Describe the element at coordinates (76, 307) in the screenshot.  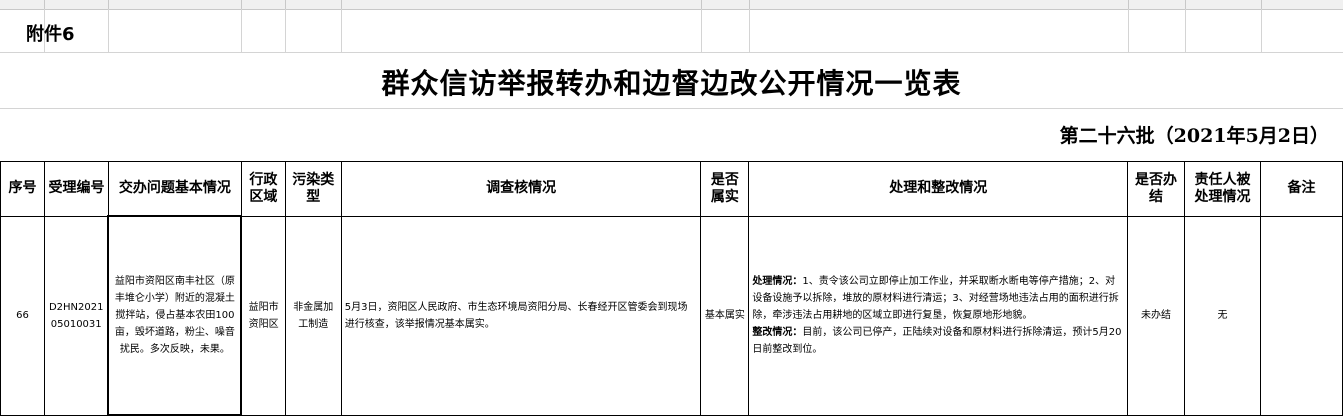
I see `cell-id-line1: D2HN2021` at that location.